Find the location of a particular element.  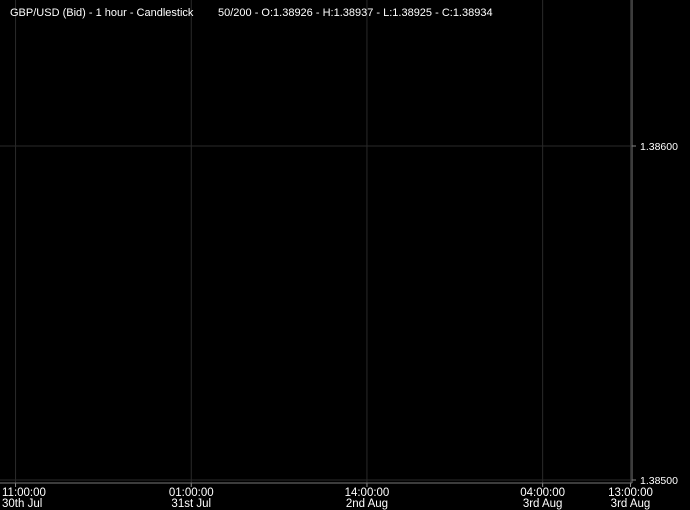

y-tick-label: 1.38500 is located at coordinates (659, 481).